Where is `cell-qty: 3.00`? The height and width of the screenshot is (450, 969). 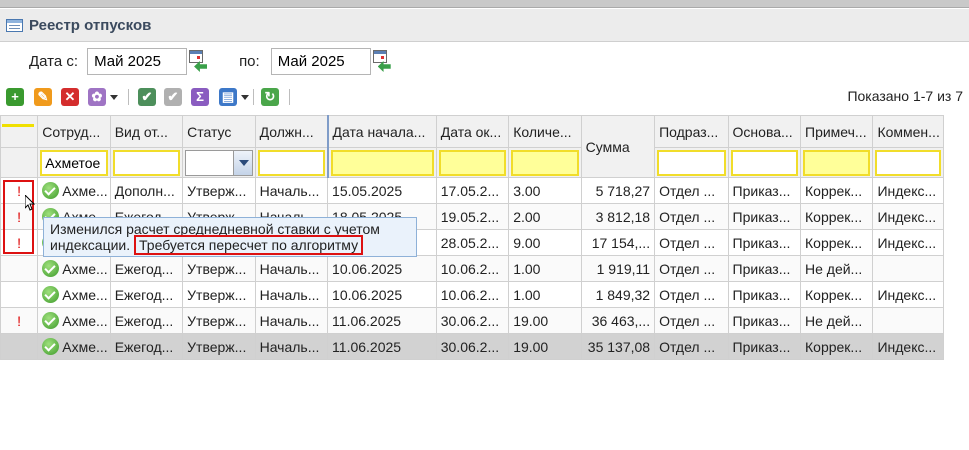
cell-qty: 3.00 is located at coordinates (545, 190).